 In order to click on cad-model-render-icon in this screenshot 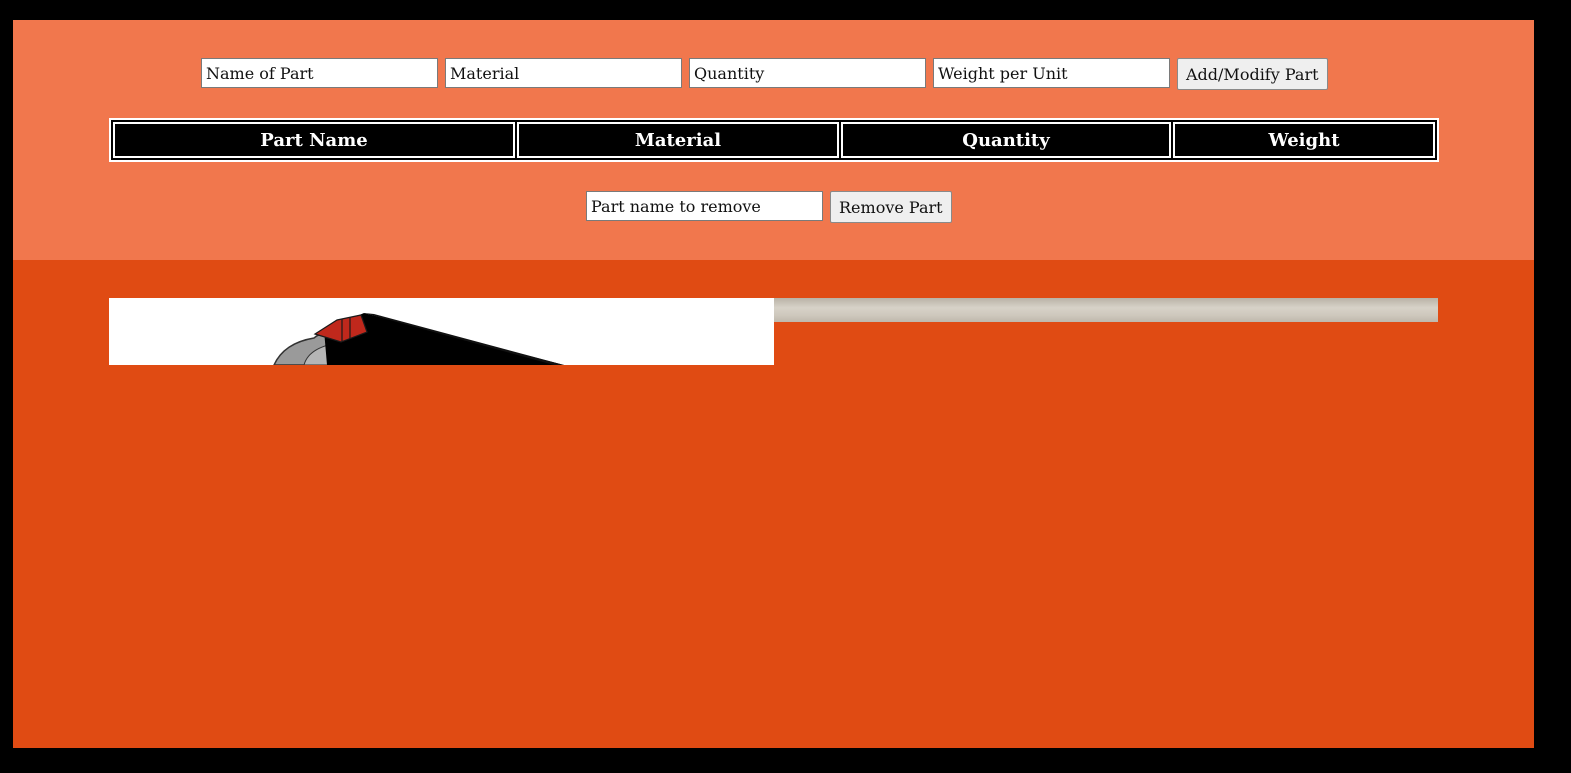, I will do `click(441, 331)`.